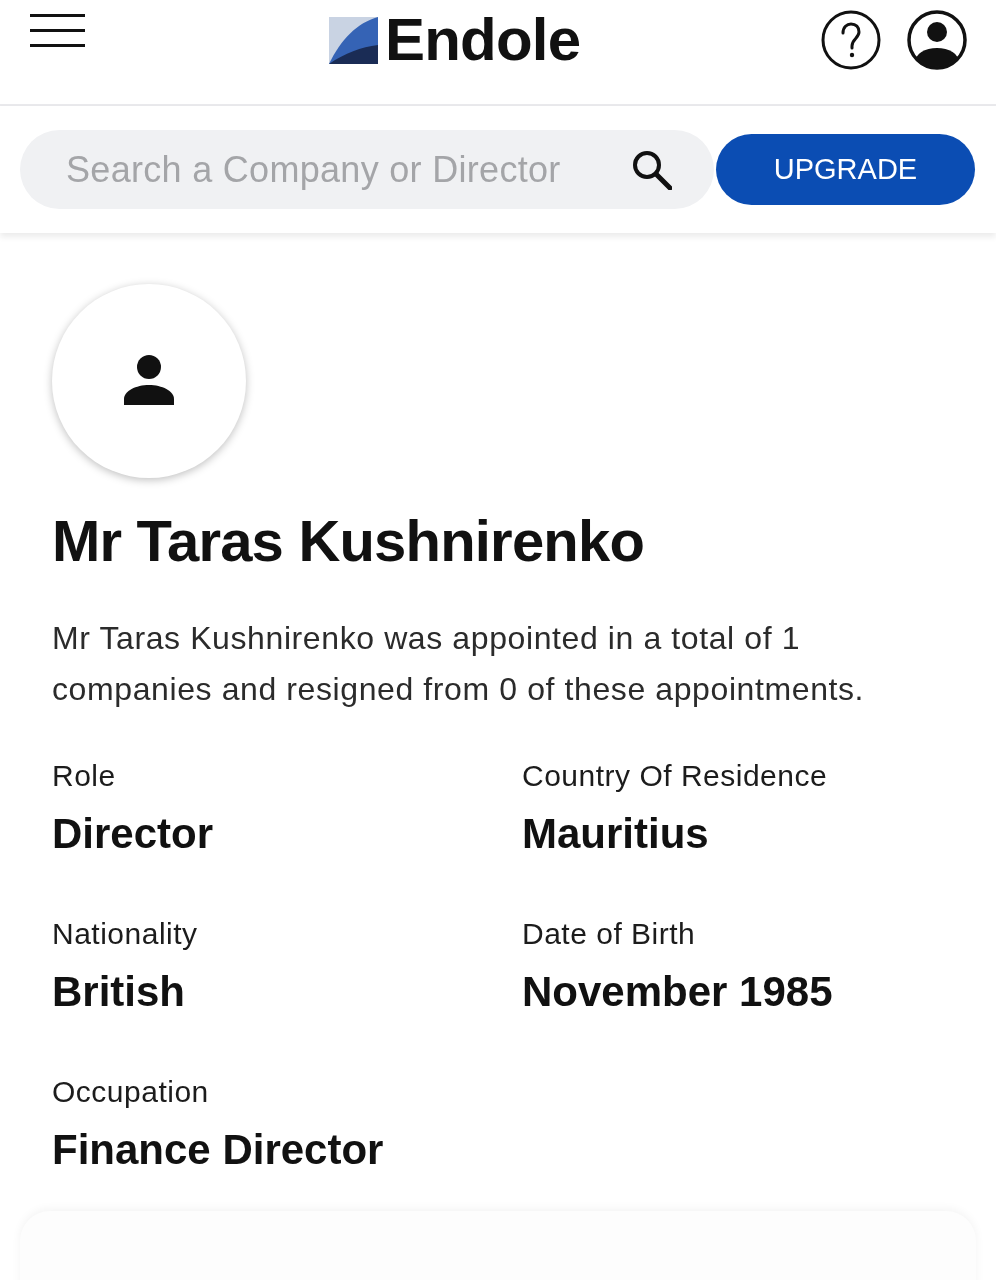 This screenshot has height=1280, width=996. What do you see at coordinates (84, 776) in the screenshot?
I see `field-label: Role` at bounding box center [84, 776].